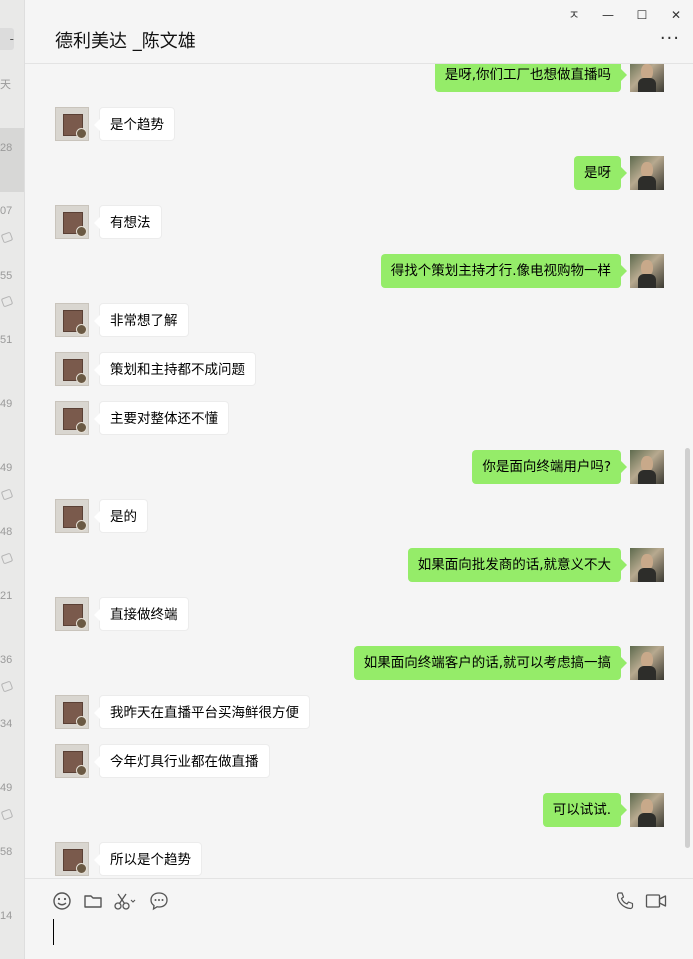 This screenshot has height=959, width=693. What do you see at coordinates (128, 222) in the screenshot?
I see `message-bubble: 有想法` at bounding box center [128, 222].